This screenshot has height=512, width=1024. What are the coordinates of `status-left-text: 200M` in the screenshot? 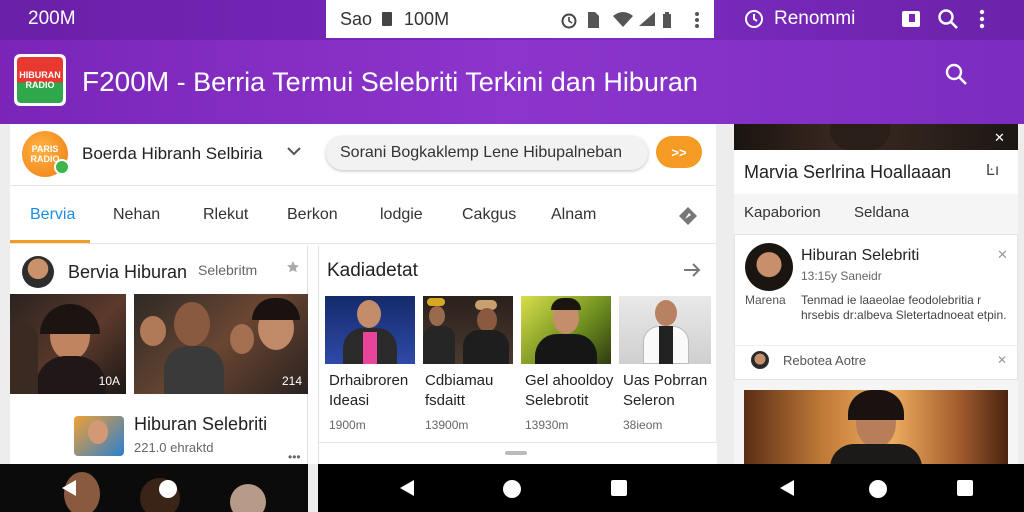 It's located at (52, 18).